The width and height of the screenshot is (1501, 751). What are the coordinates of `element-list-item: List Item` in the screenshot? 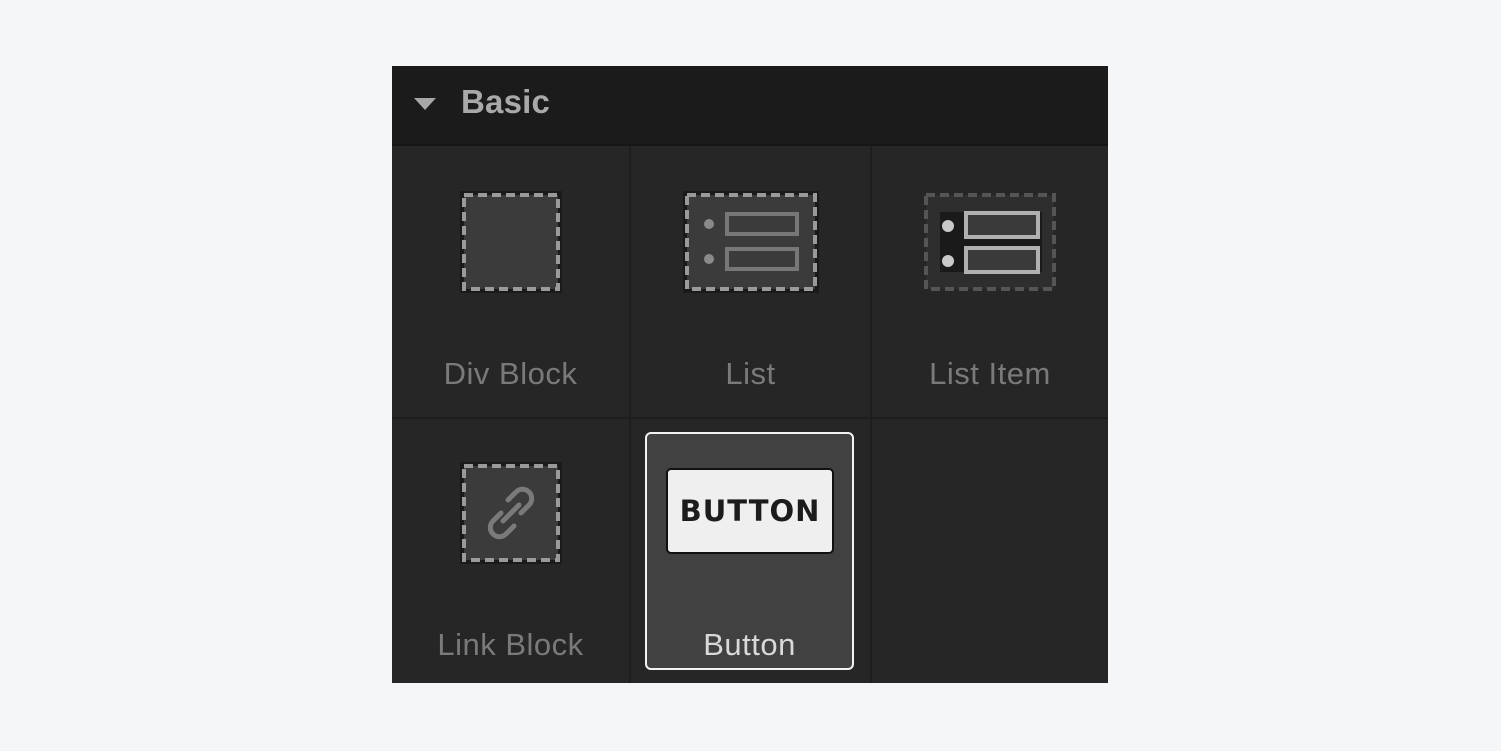 It's located at (989, 281).